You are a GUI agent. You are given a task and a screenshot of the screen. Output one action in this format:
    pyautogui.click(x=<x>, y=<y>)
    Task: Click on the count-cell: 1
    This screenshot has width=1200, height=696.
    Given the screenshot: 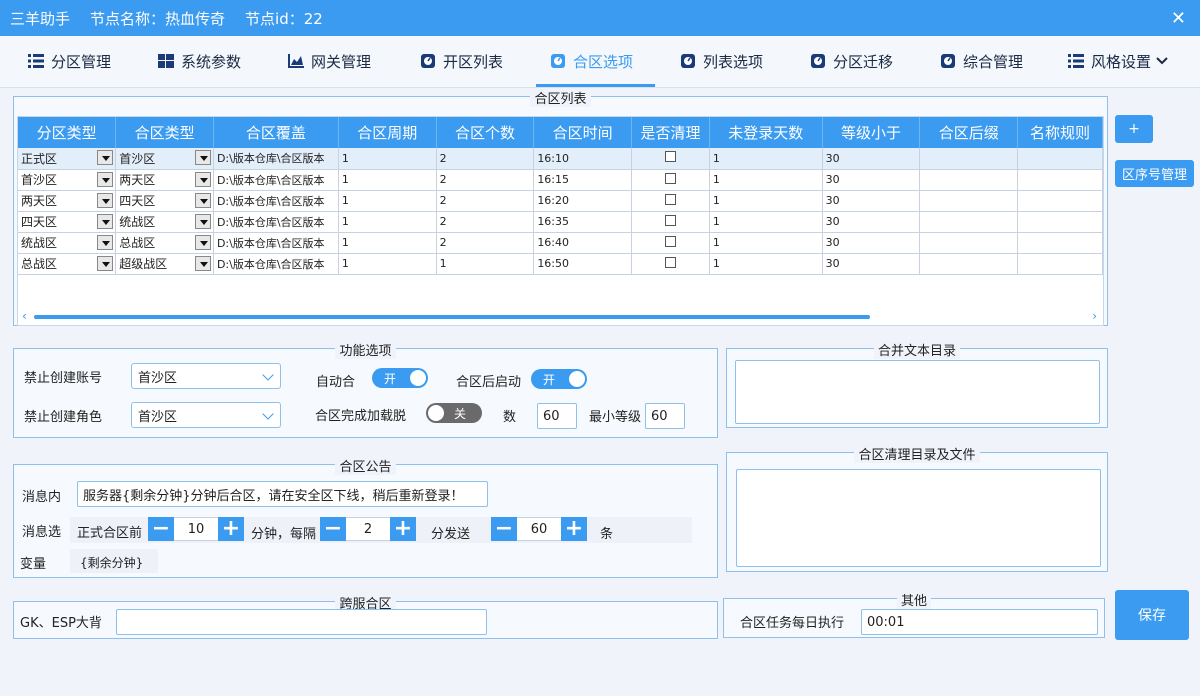 What is the action you would take?
    pyautogui.click(x=485, y=264)
    